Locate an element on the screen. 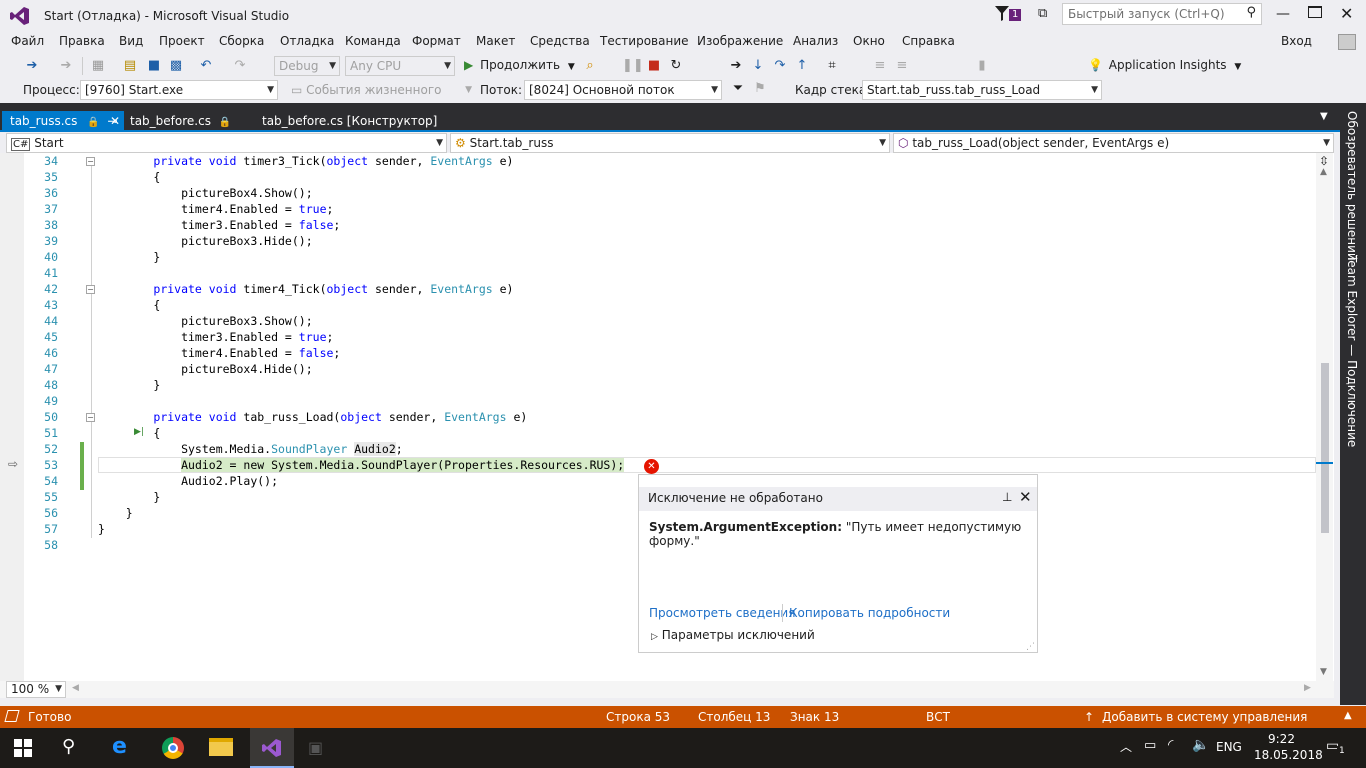 Image resolution: width=1366 pixels, height=768 pixels. continue-button: ▶ Продолжить ▼ is located at coordinates (519, 67).